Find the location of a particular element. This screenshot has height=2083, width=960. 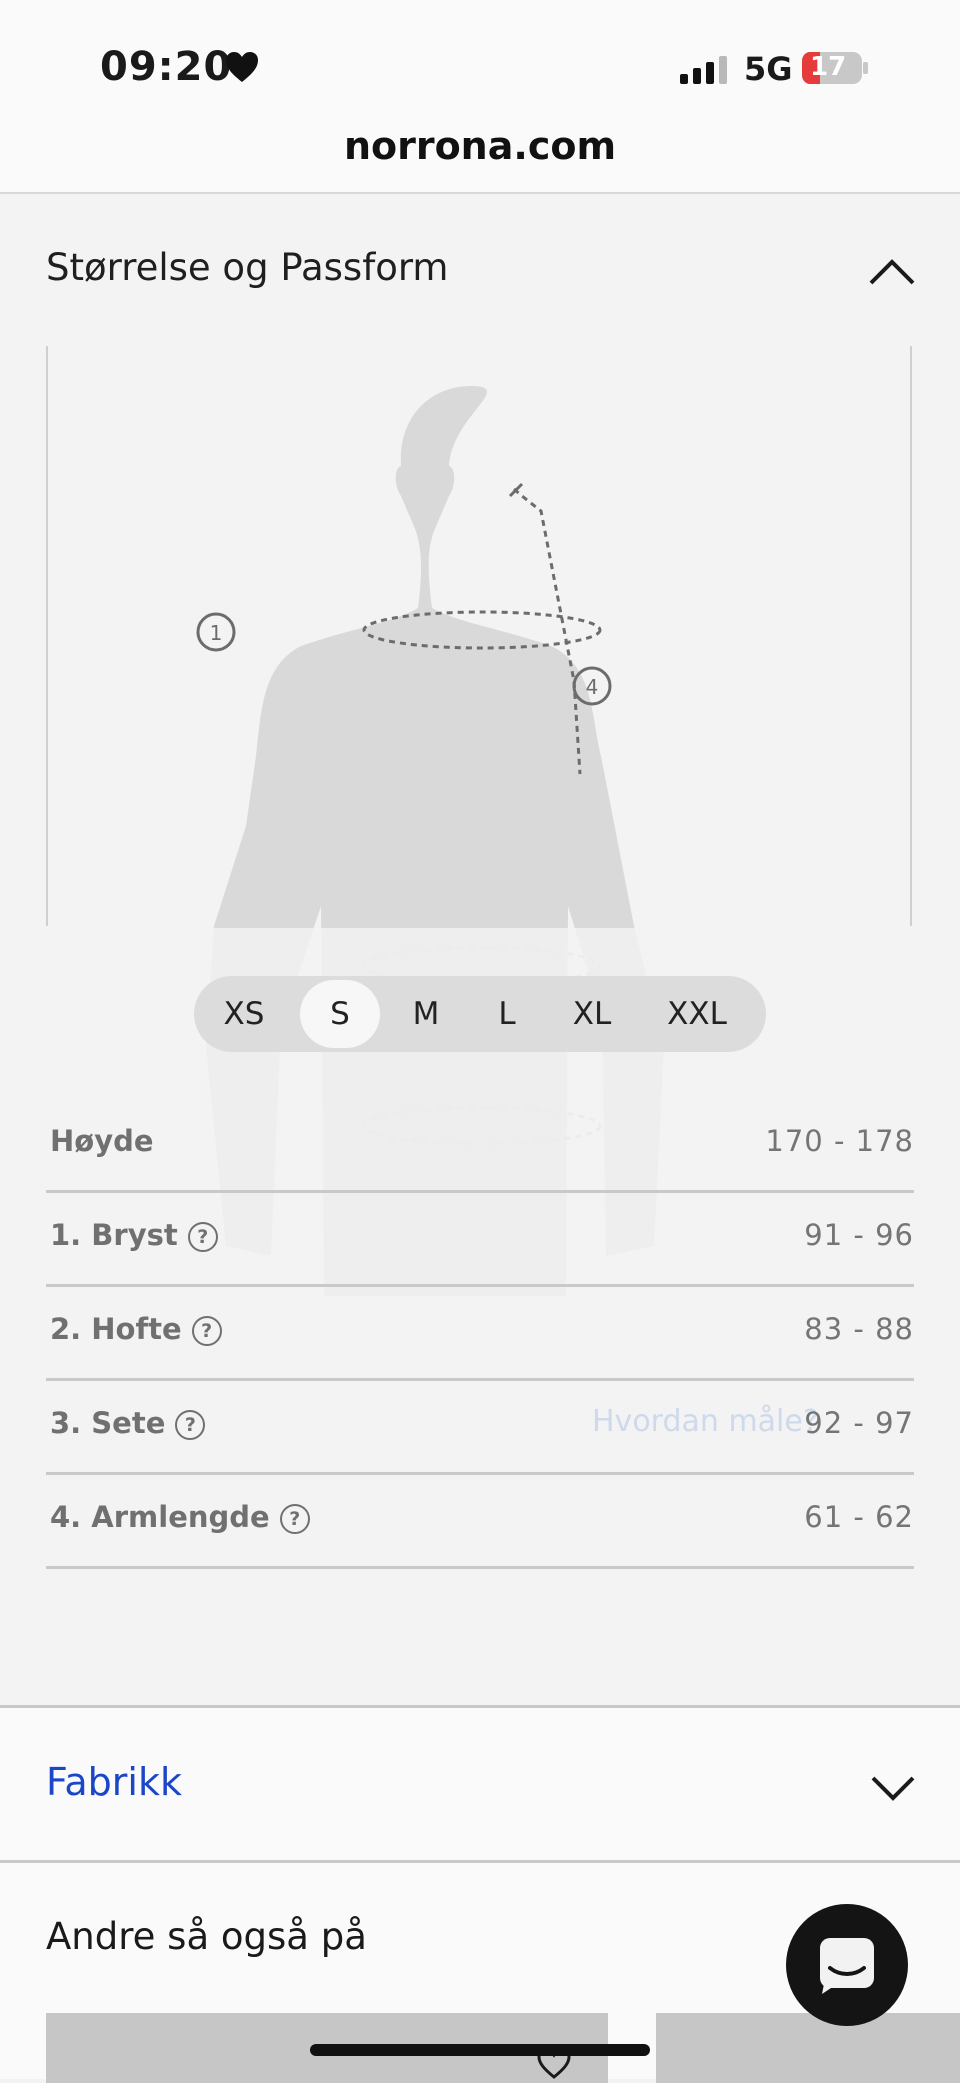

row-value: 91 - 96 is located at coordinates (859, 1235).